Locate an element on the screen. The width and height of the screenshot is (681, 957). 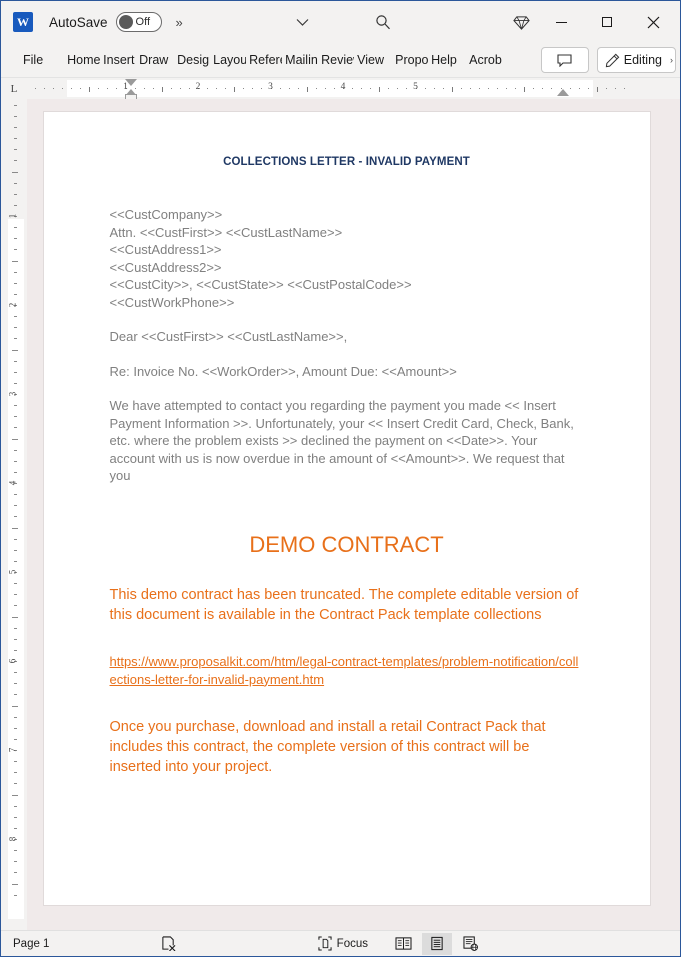
tab-insert: Insert is located at coordinates (118, 60).